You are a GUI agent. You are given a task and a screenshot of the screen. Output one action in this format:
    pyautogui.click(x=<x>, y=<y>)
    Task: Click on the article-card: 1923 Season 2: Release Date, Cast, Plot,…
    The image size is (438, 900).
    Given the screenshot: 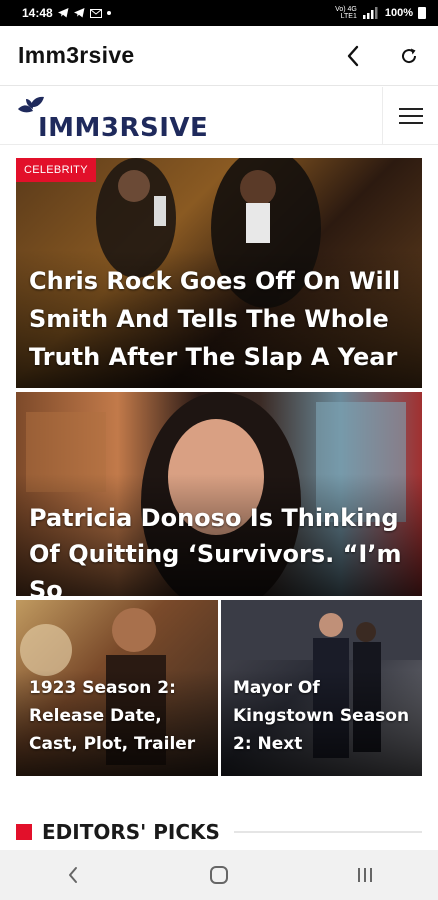 What is the action you would take?
    pyautogui.click(x=117, y=688)
    